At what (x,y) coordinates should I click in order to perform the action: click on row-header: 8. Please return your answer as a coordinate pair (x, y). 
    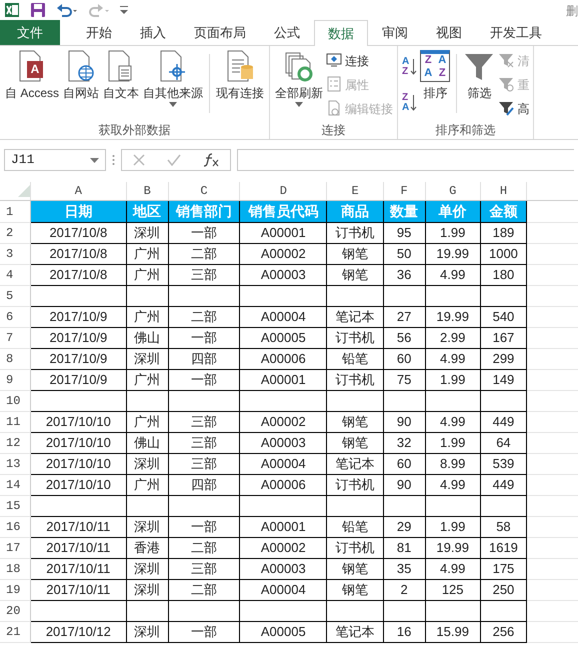
    Looking at the image, I should click on (15, 359).